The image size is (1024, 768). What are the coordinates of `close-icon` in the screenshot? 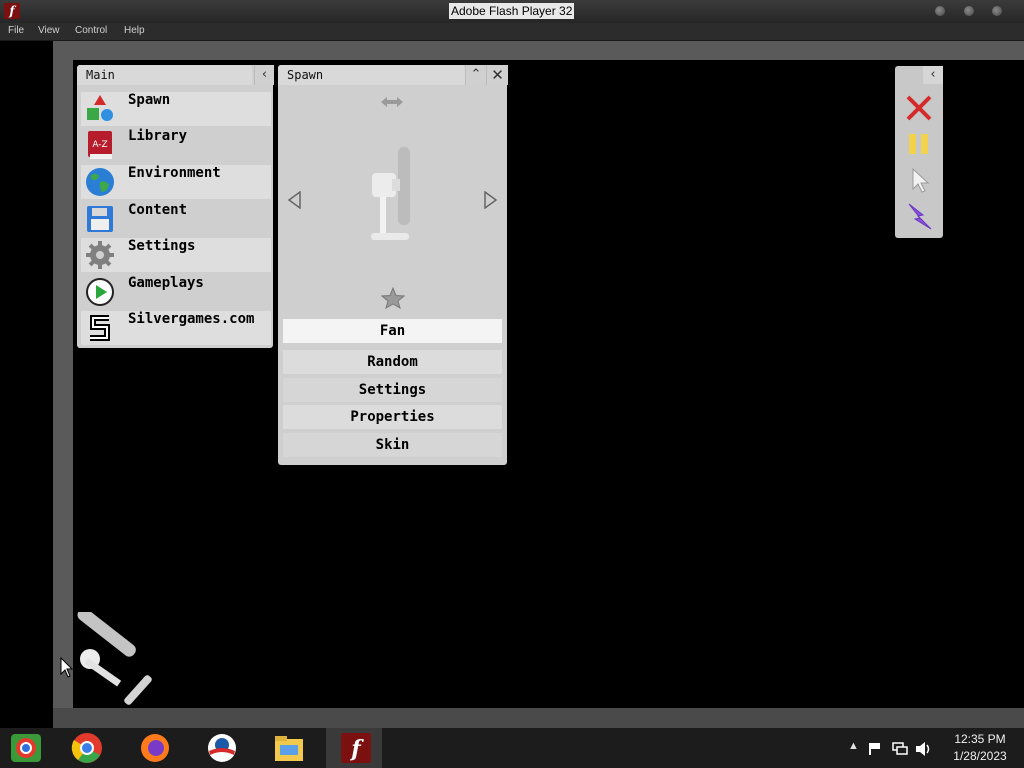 It's located at (919, 108).